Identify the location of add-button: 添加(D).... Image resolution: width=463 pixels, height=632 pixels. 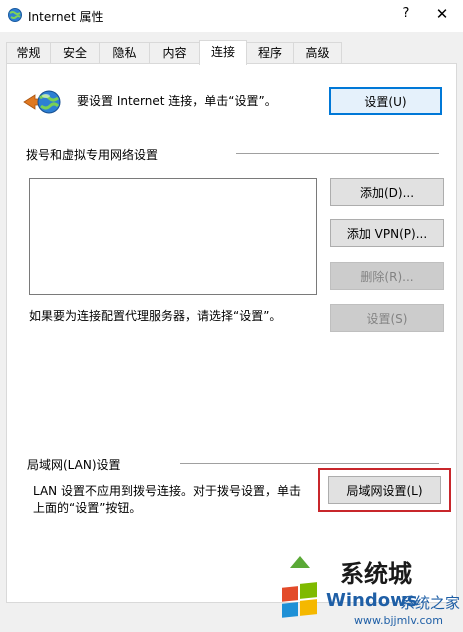
(387, 192).